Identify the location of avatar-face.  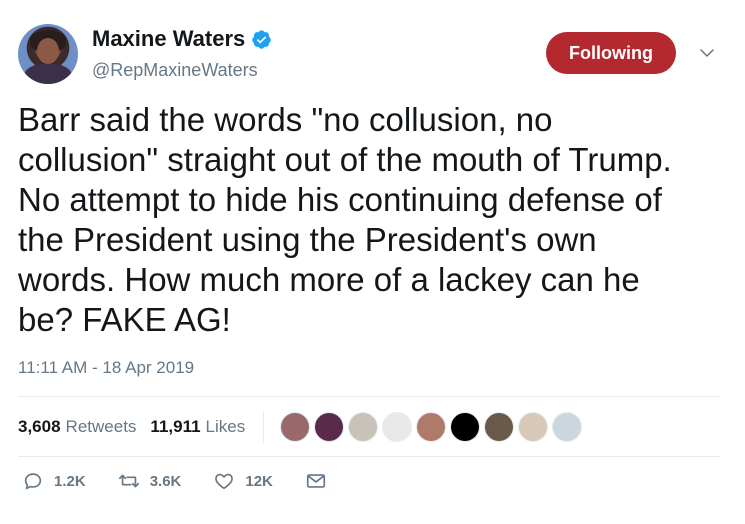
(48, 51).